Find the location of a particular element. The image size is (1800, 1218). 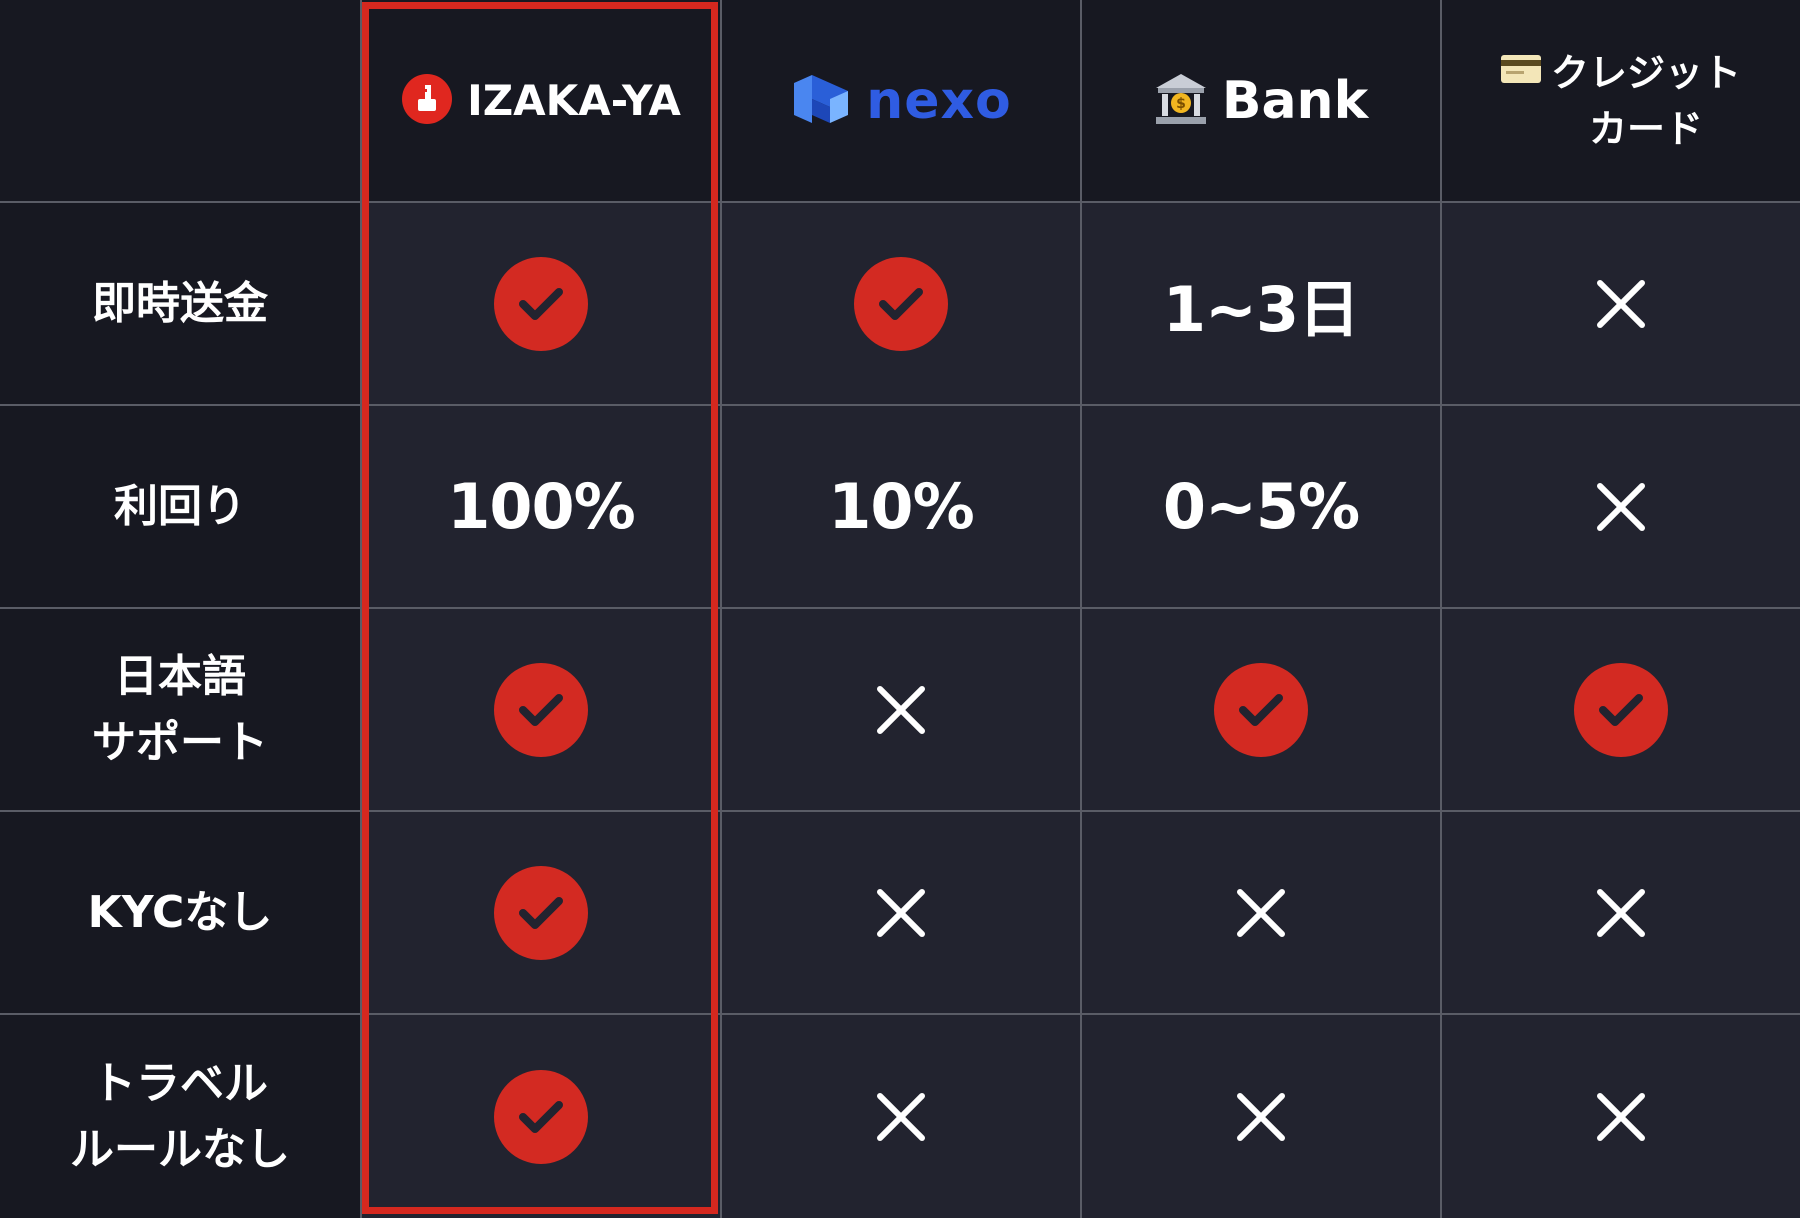

cell-value-text: 0~5% is located at coordinates (1261, 506).